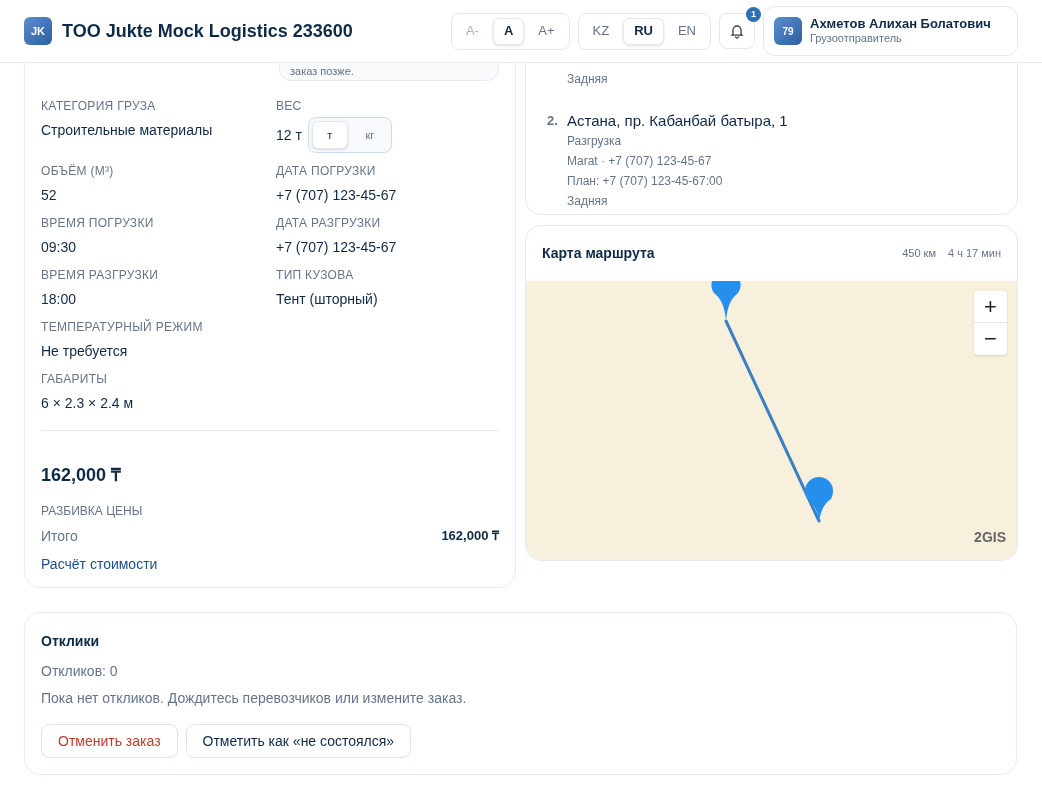 This screenshot has width=1042, height=799. I want to click on field-label: ДАТА РАЗГРУЗКИ, so click(329, 223).